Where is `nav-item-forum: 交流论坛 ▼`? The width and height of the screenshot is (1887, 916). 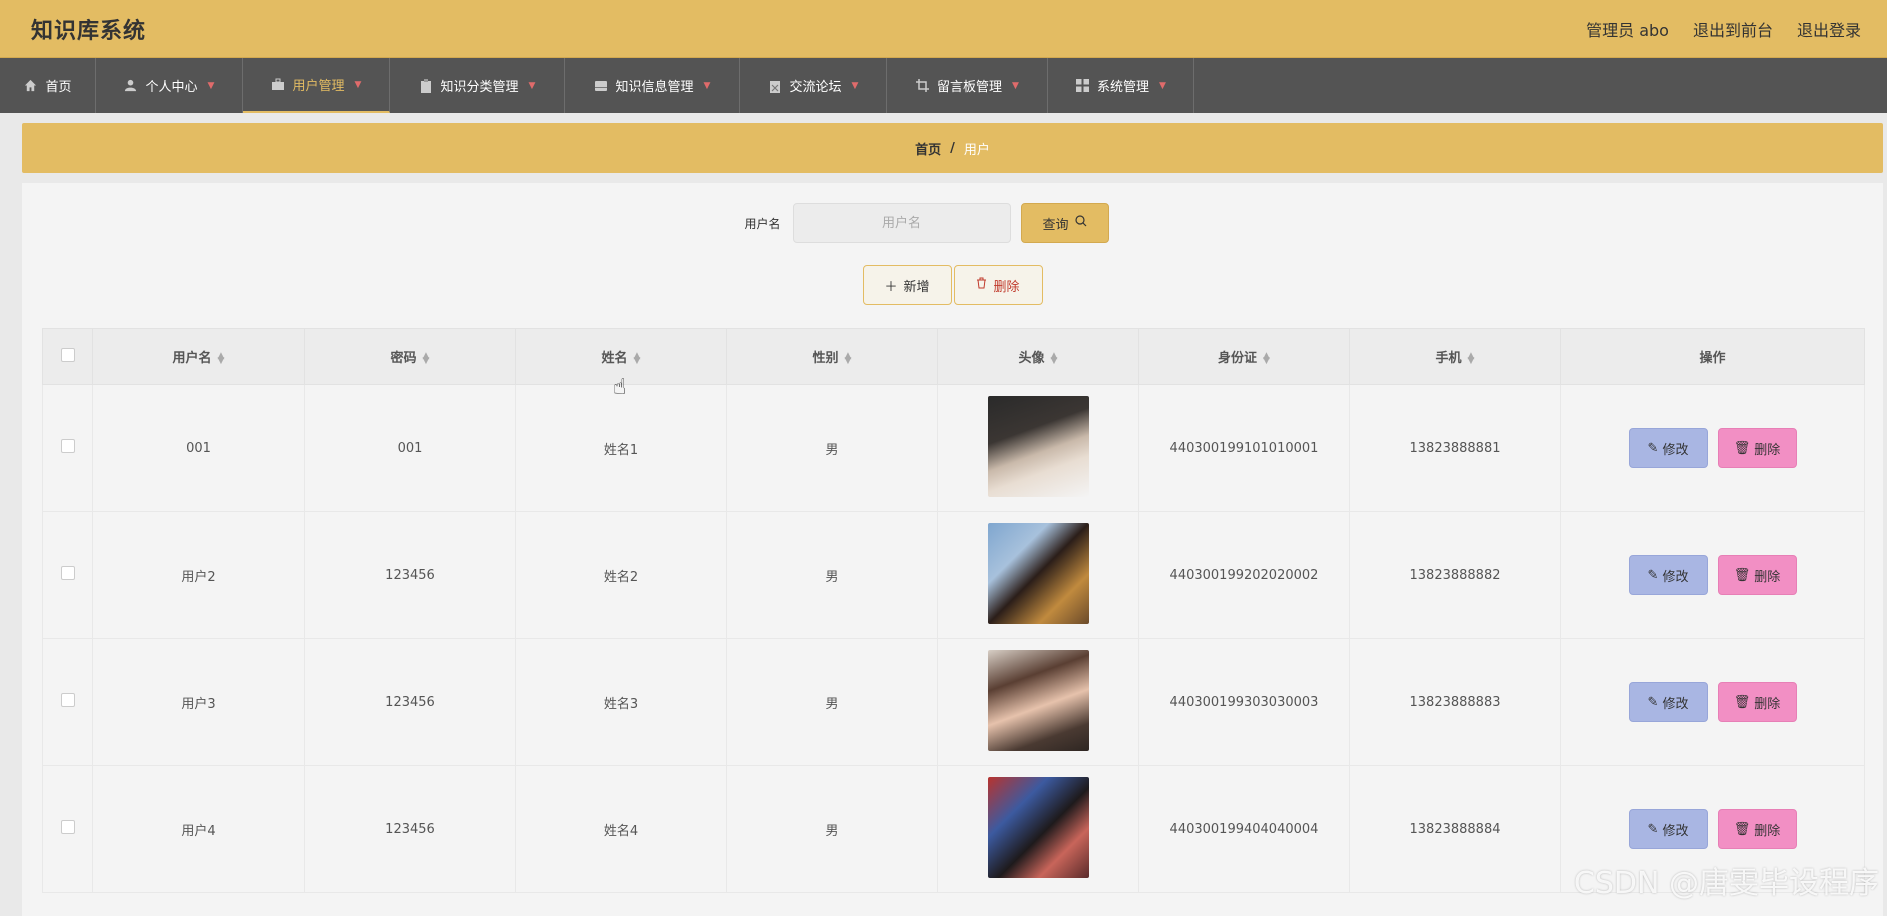
nav-item-forum: 交流论坛 ▼ is located at coordinates (813, 85).